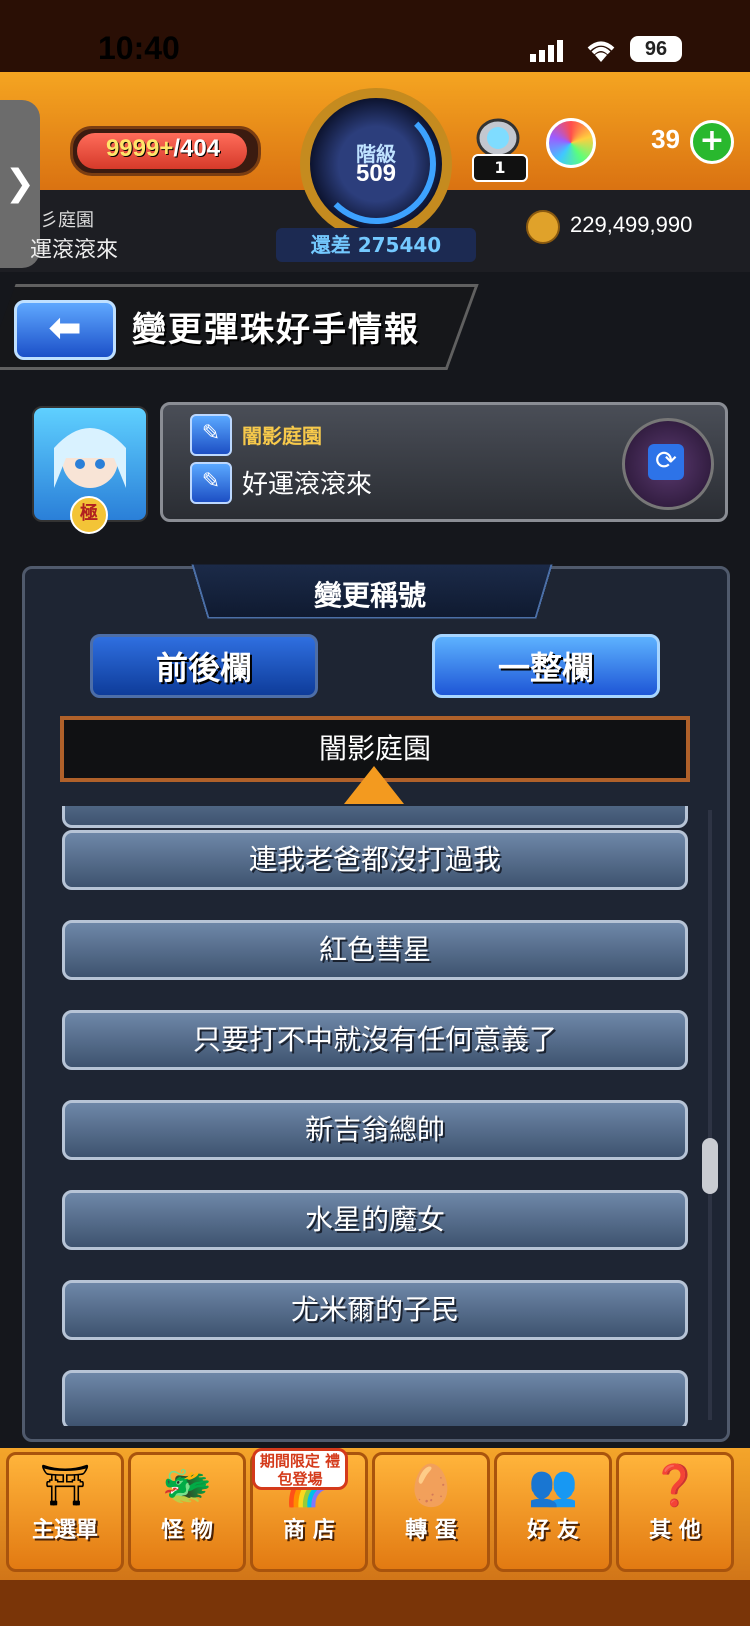  I want to click on wifi-icon, so click(601, 51).